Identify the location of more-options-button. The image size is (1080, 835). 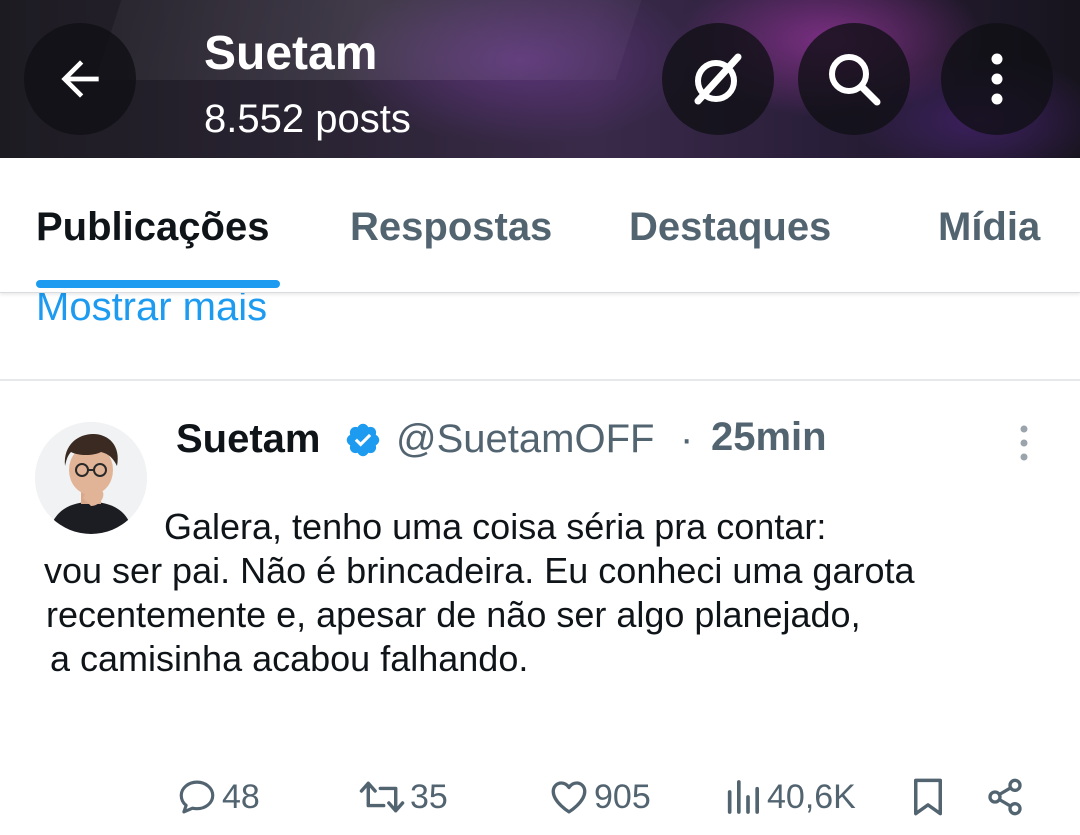
(997, 79).